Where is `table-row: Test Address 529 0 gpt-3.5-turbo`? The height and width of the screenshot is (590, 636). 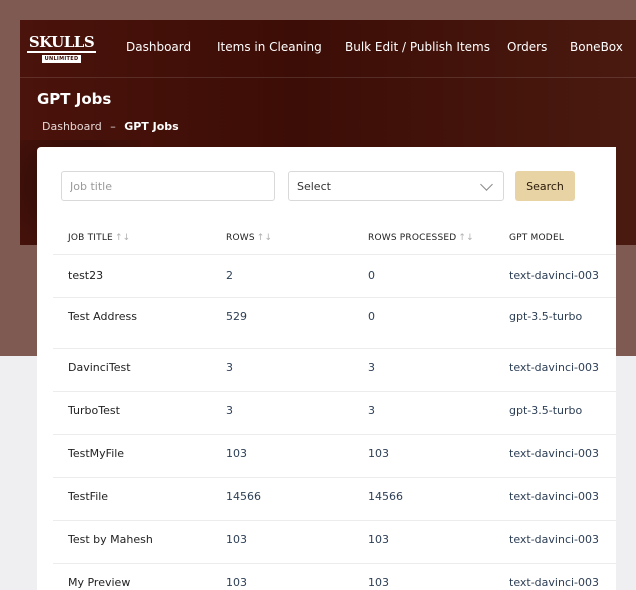 table-row: Test Address 529 0 gpt-3.5-turbo is located at coordinates (334, 322).